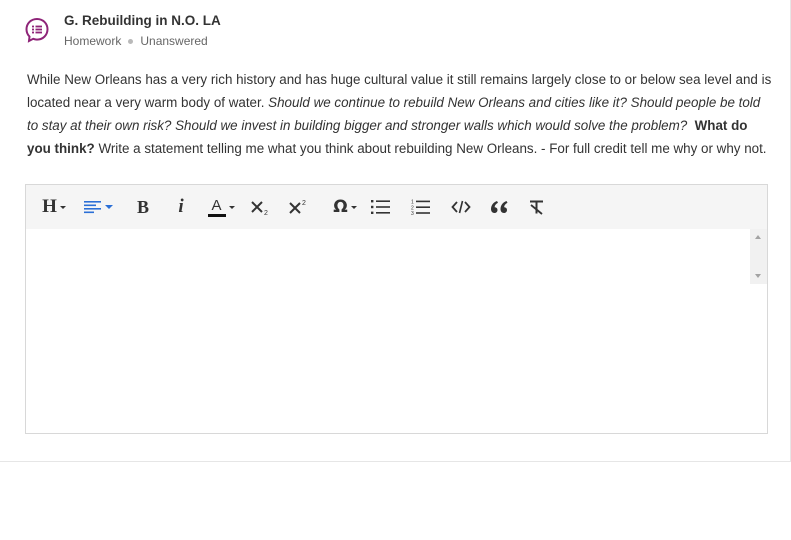 The height and width of the screenshot is (540, 791). I want to click on meta-separator-dot, so click(131, 41).